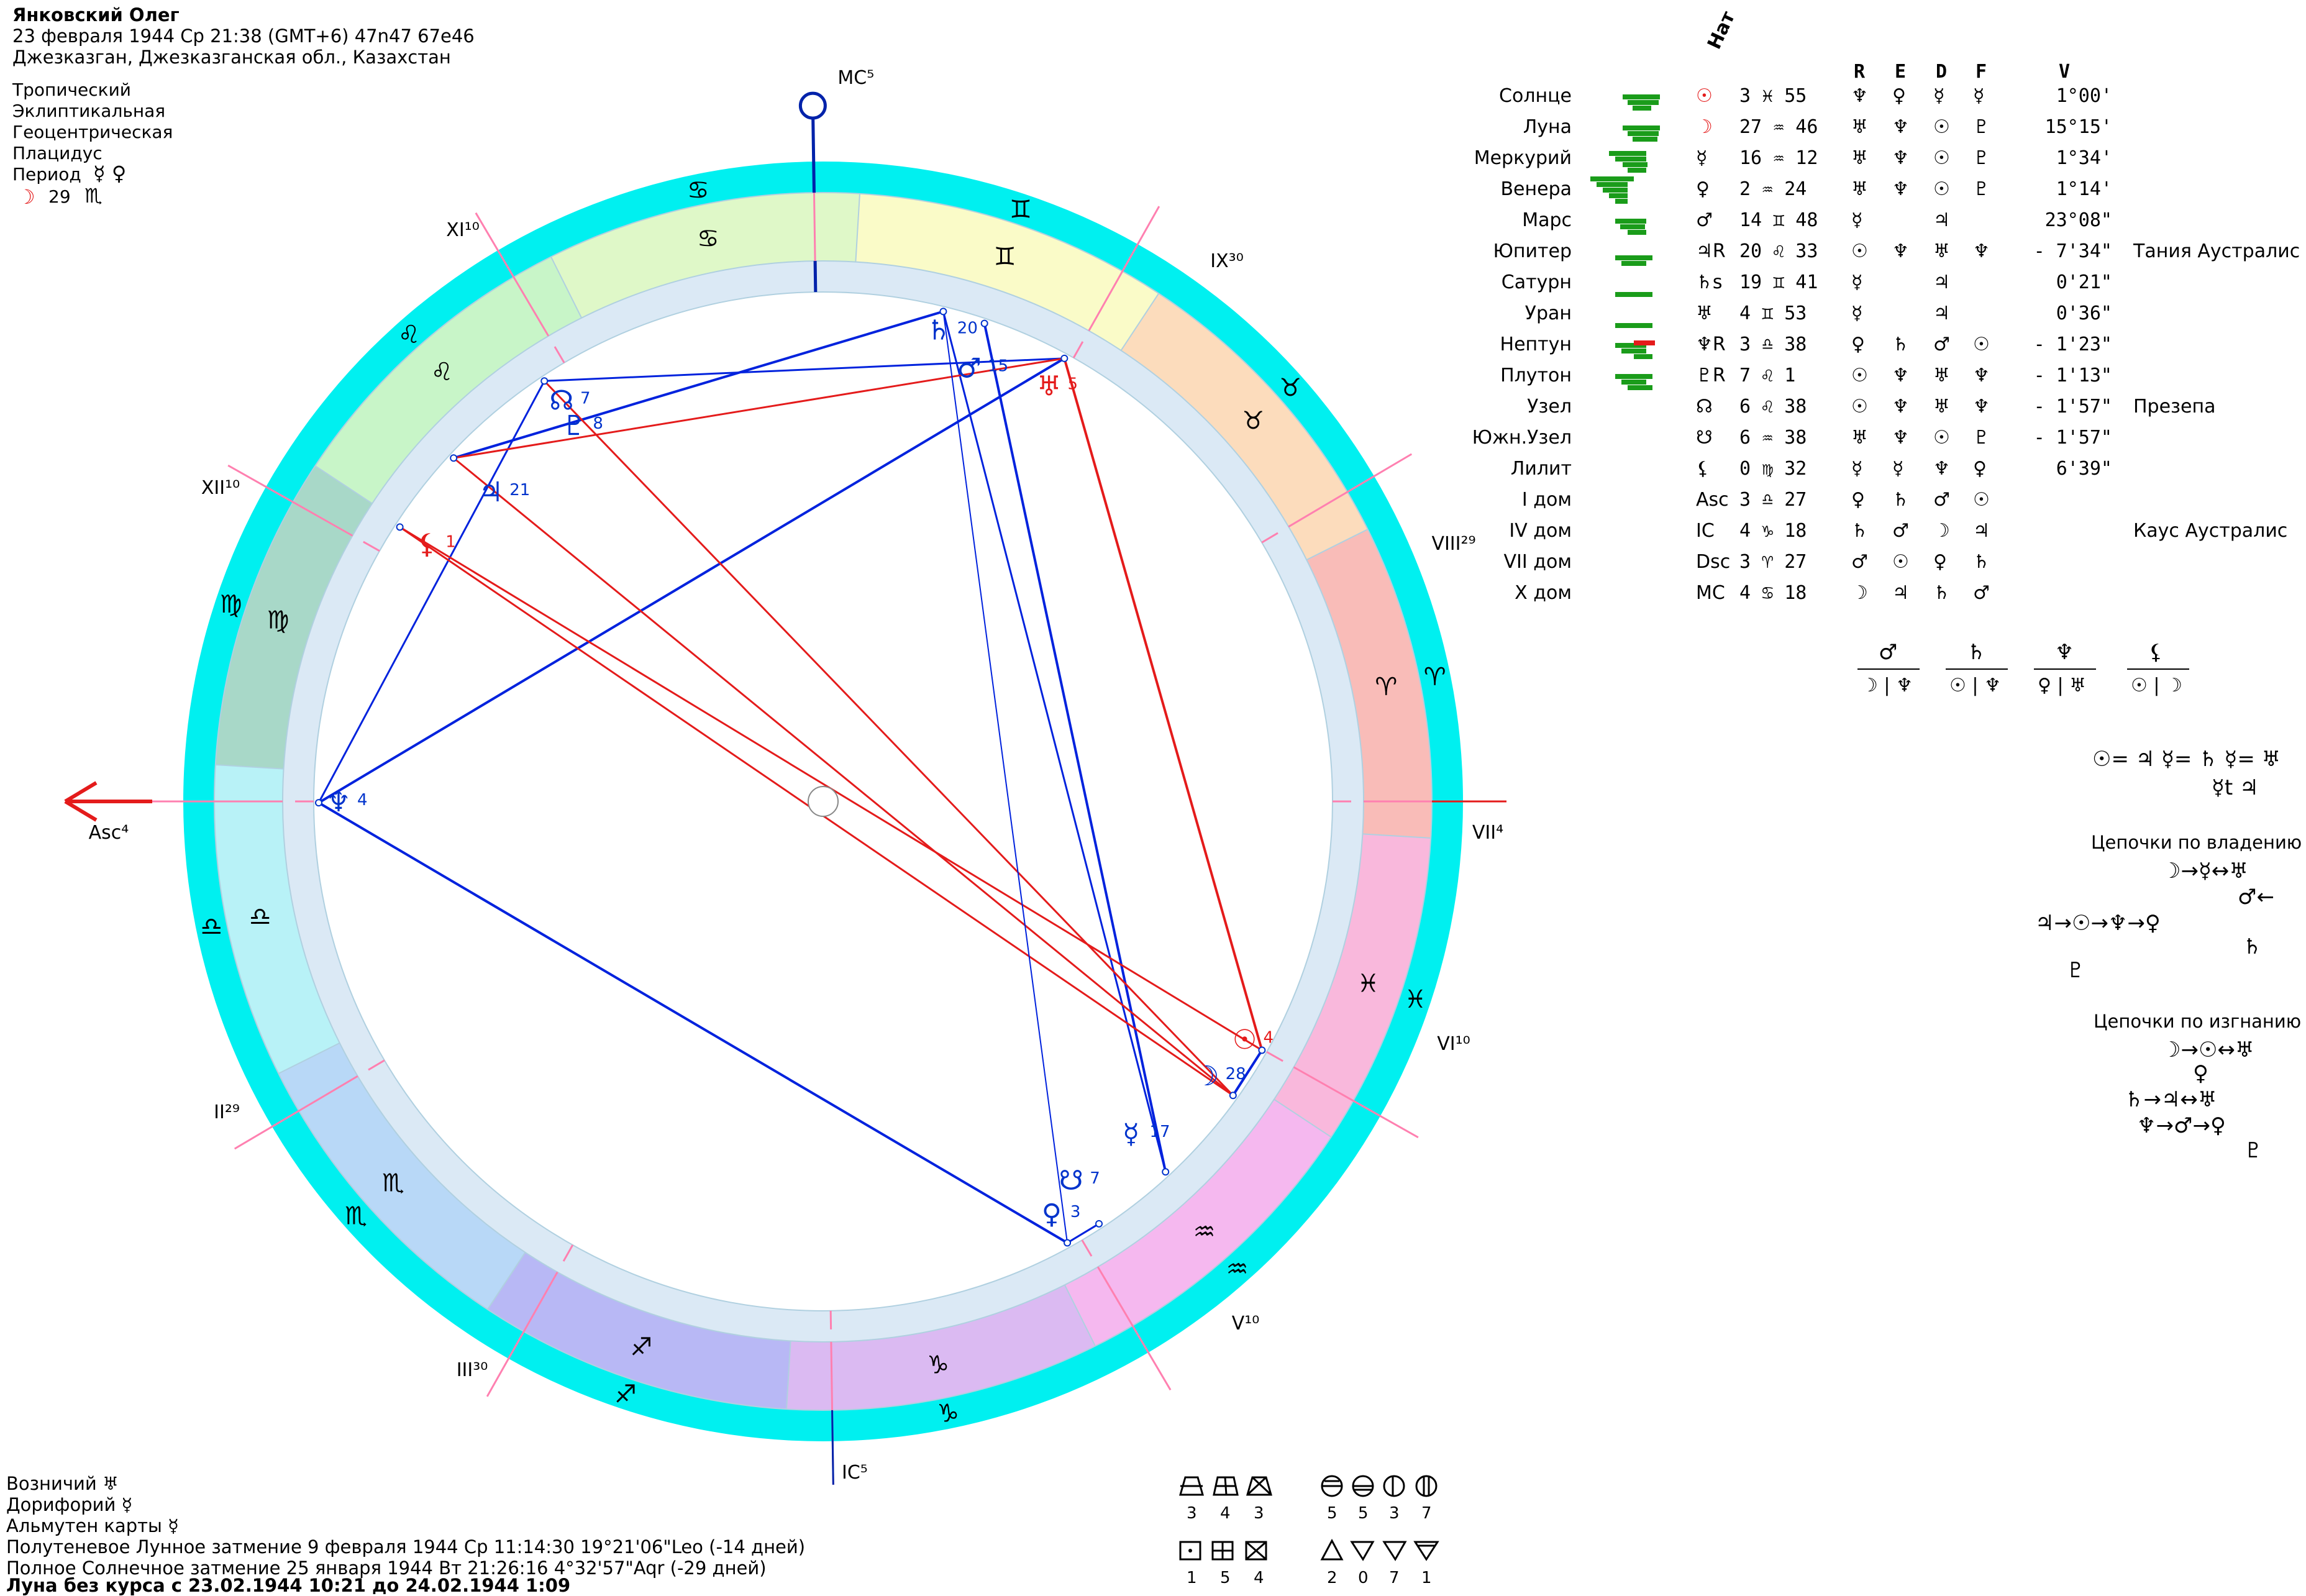 Image resolution: width=2306 pixels, height=1596 pixels. I want to click on row-ruler: ☿, so click(1856, 282).